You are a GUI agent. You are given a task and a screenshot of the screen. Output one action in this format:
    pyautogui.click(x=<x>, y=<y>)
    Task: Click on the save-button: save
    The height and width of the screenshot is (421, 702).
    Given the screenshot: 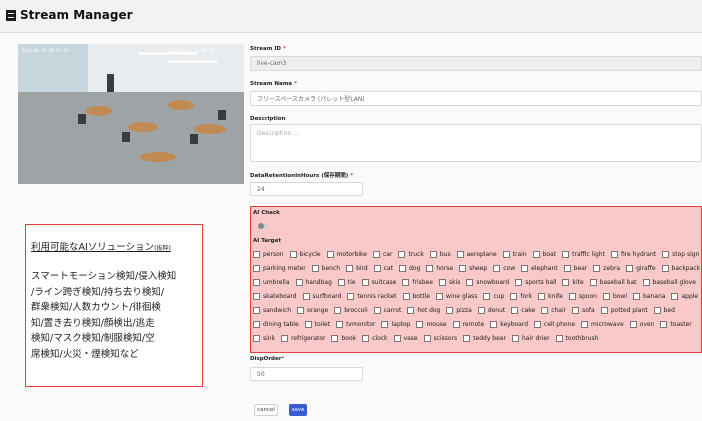 What is the action you would take?
    pyautogui.click(x=298, y=410)
    